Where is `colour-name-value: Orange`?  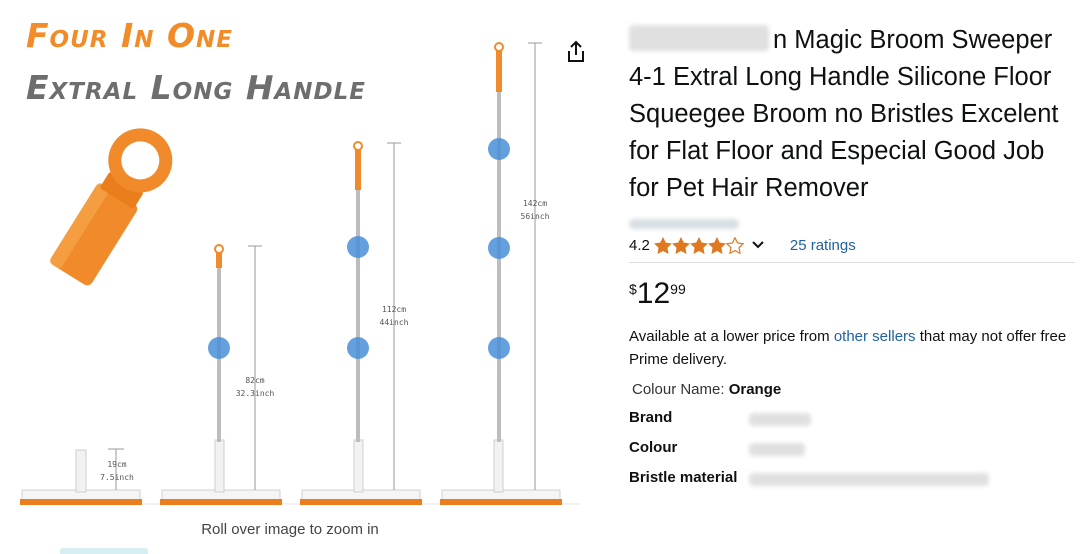
colour-name-value: Orange is located at coordinates (755, 389).